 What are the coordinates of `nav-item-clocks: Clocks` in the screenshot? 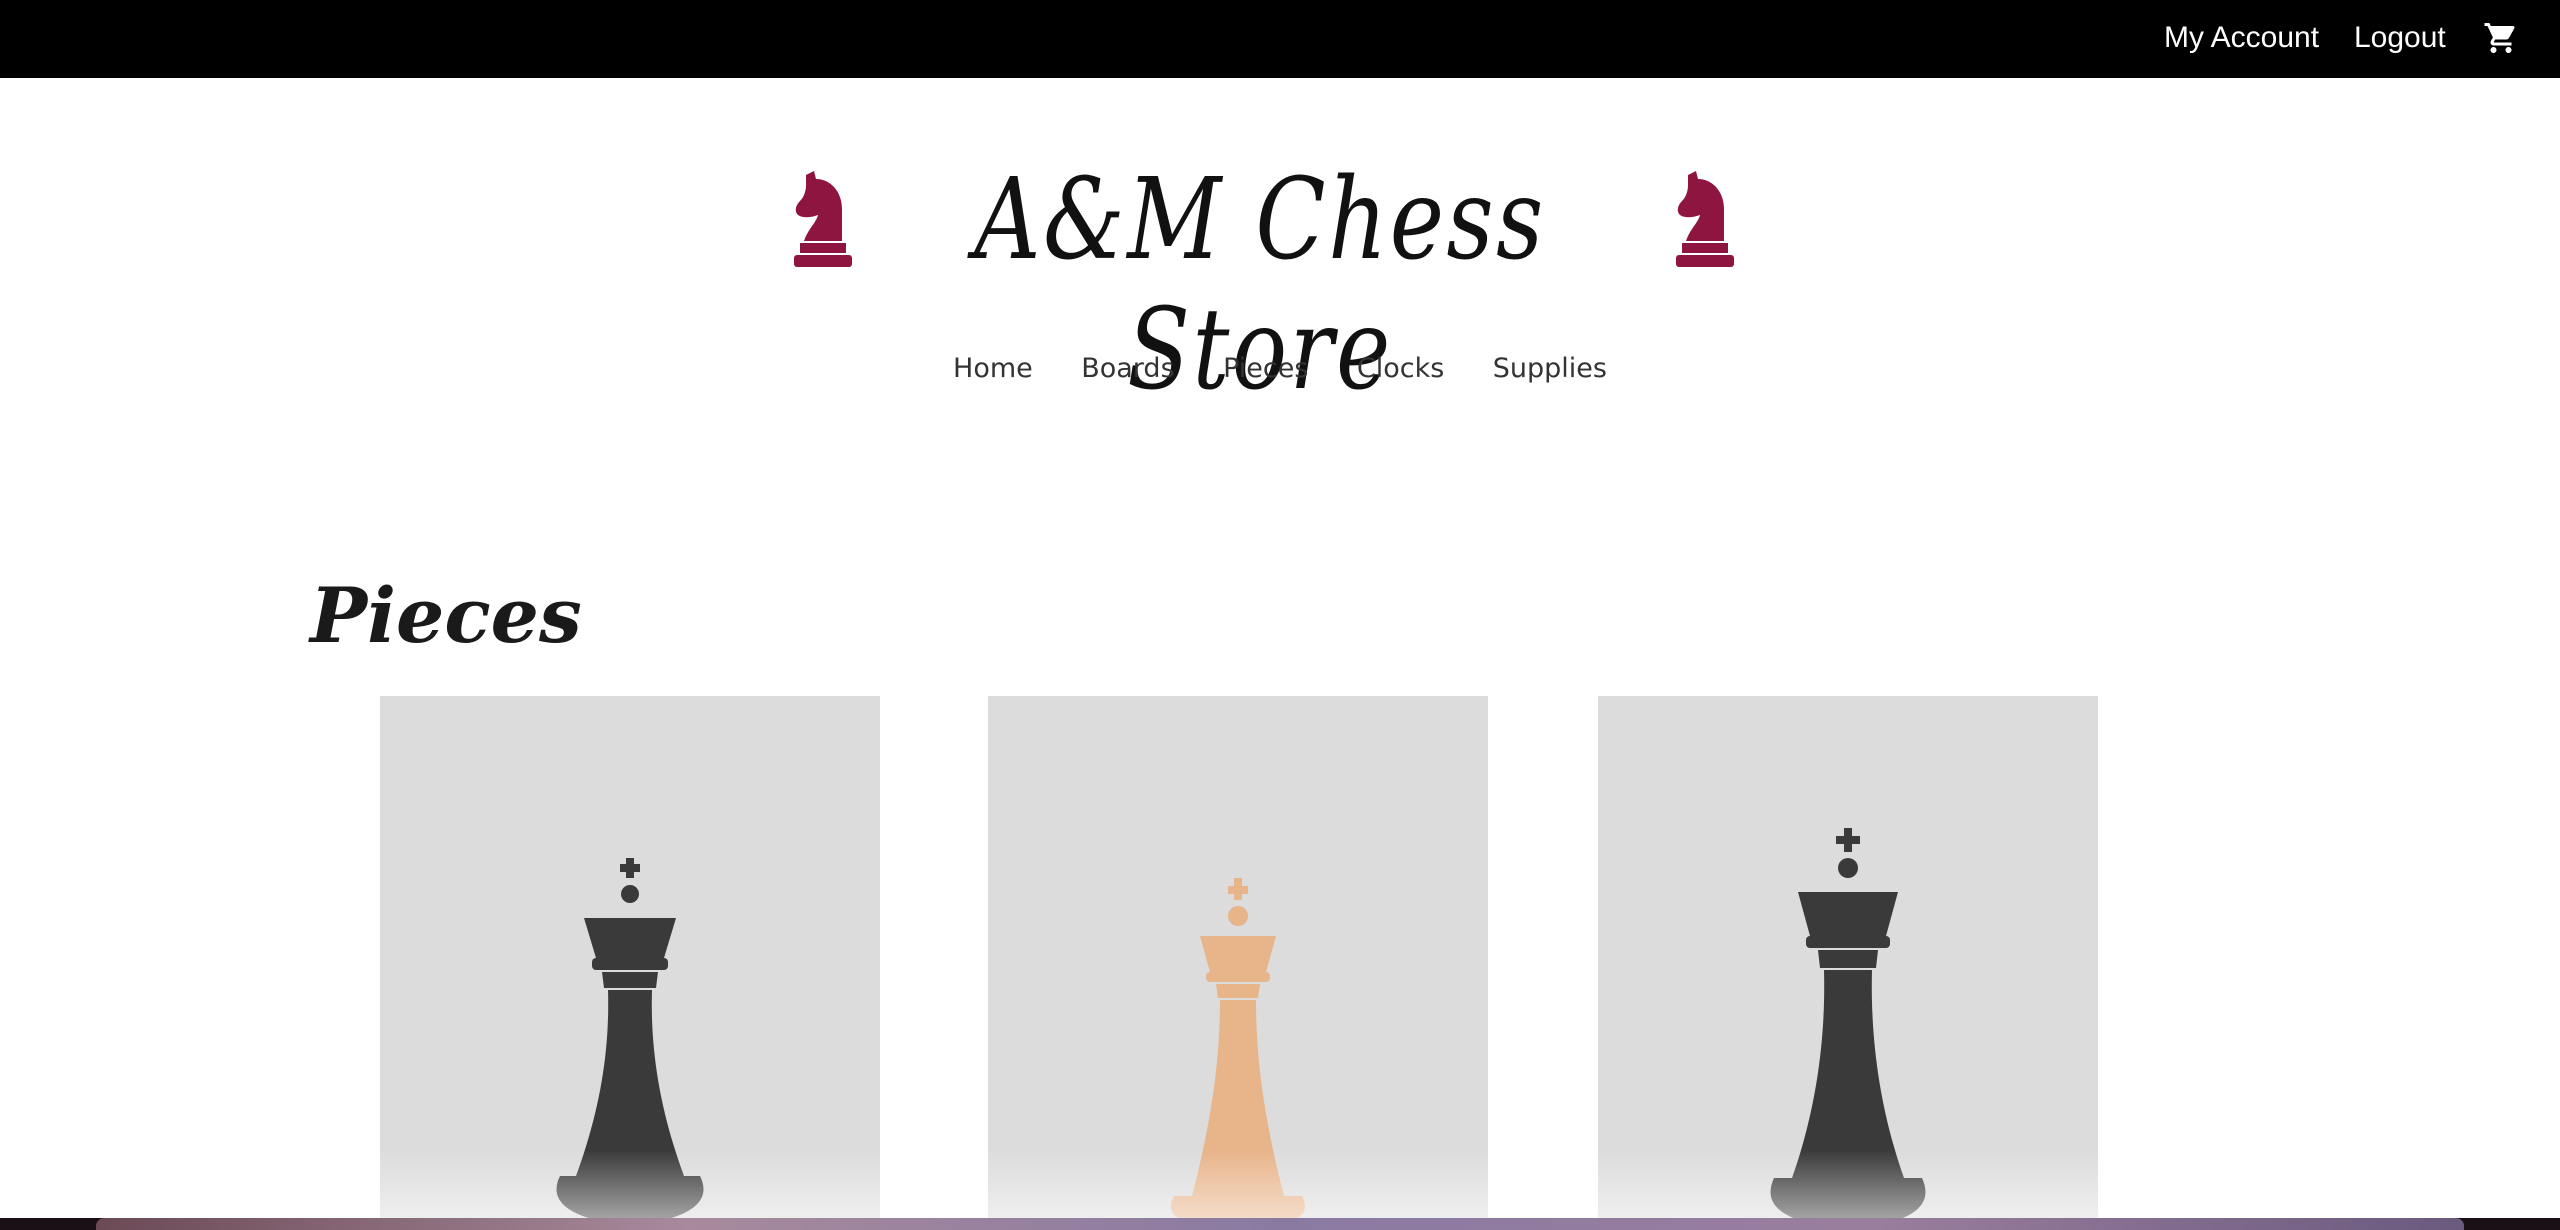 It's located at (1400, 369).